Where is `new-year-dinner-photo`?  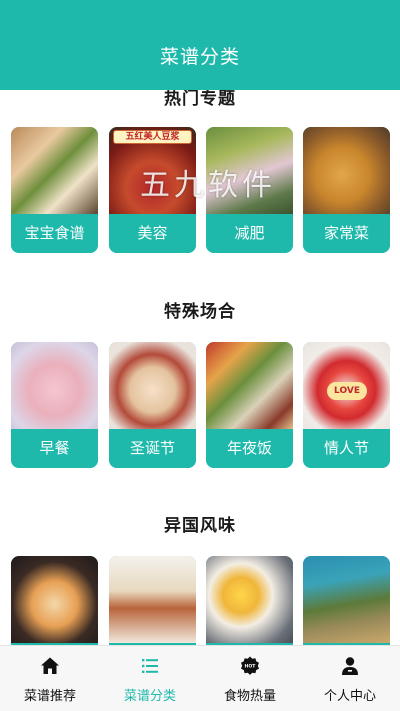
new-year-dinner-photo is located at coordinates (249, 385).